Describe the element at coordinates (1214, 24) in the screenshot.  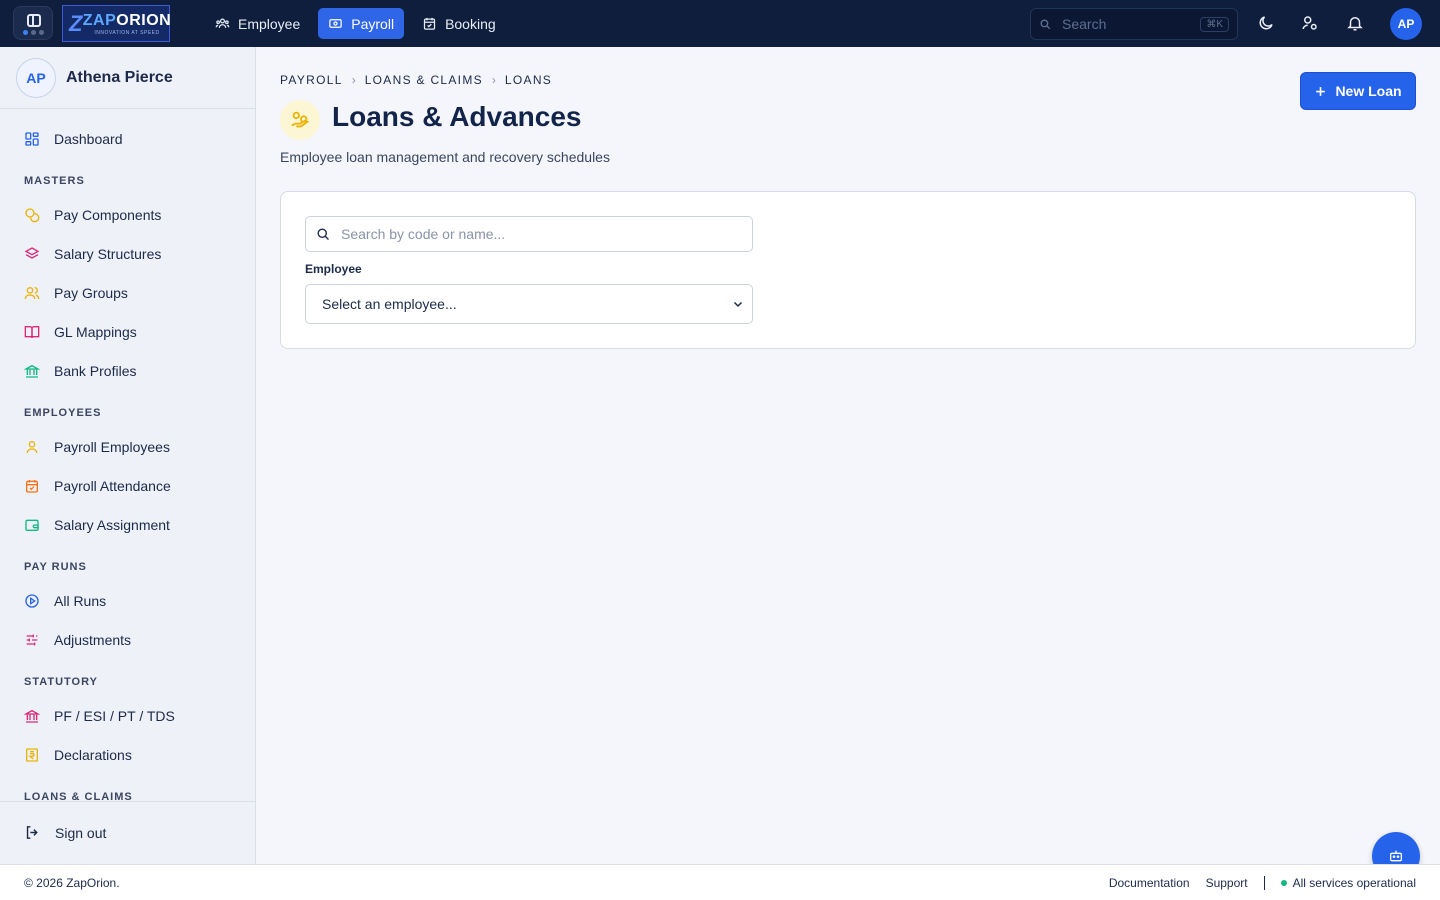
I see `search-shortcut: ⌘K` at that location.